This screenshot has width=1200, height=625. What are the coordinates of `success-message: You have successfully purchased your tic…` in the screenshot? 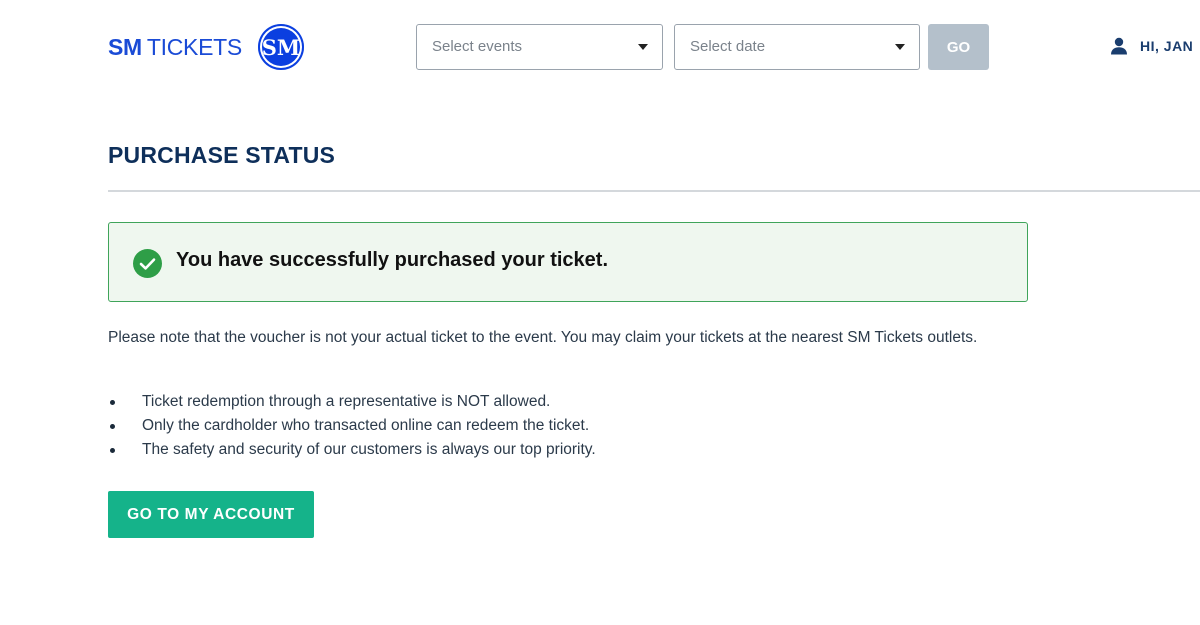 It's located at (392, 260).